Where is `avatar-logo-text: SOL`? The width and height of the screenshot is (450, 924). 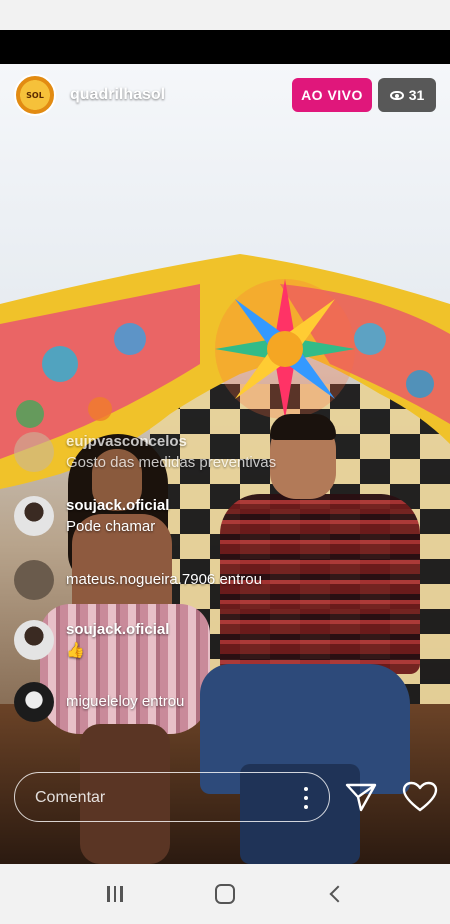
avatar-logo-text: SOL is located at coordinates (35, 95).